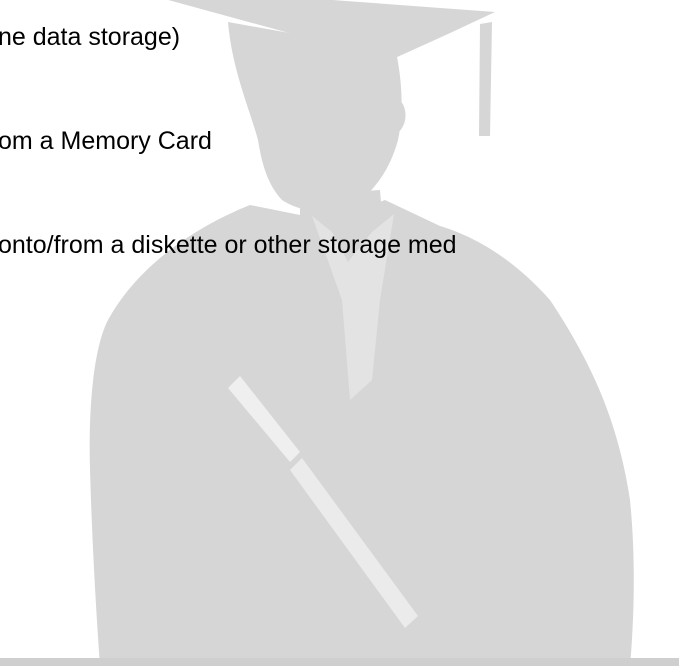  What do you see at coordinates (90, 37) in the screenshot?
I see `bullet-line-1: ne data storage)` at bounding box center [90, 37].